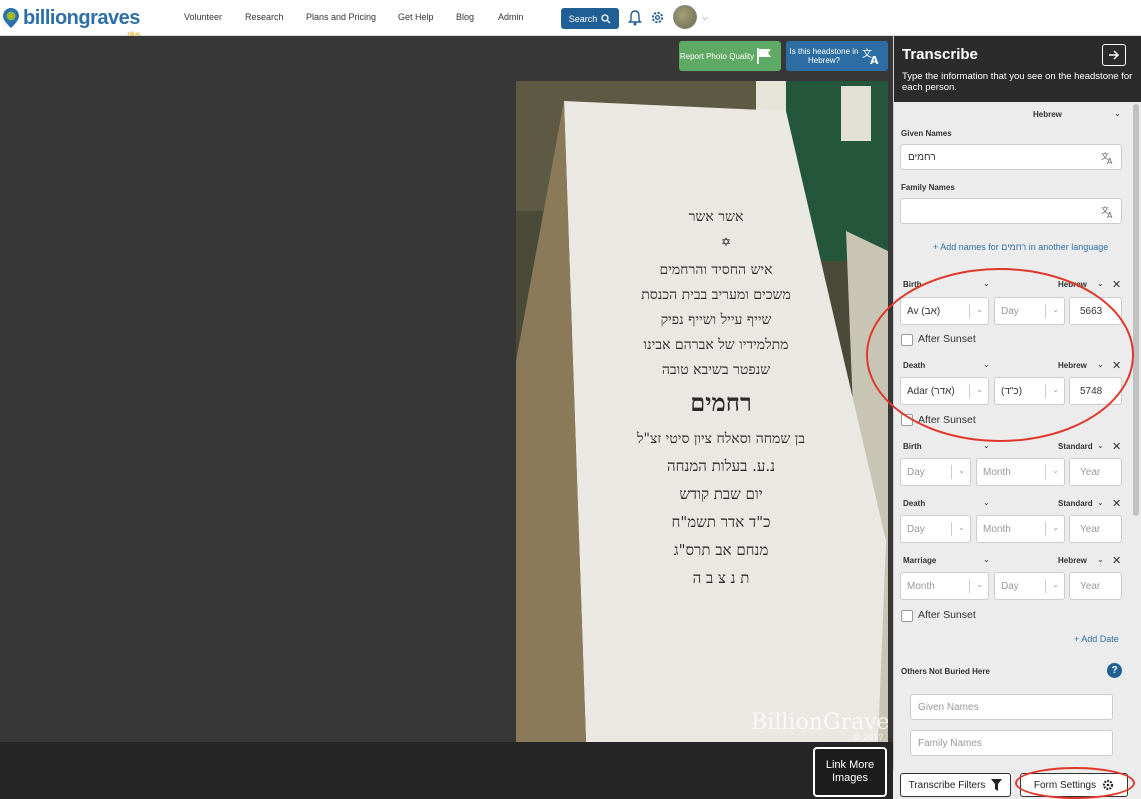 This screenshot has width=1141, height=799. Describe the element at coordinates (1047, 114) in the screenshot. I see `language-select-label: Hebrew` at that location.